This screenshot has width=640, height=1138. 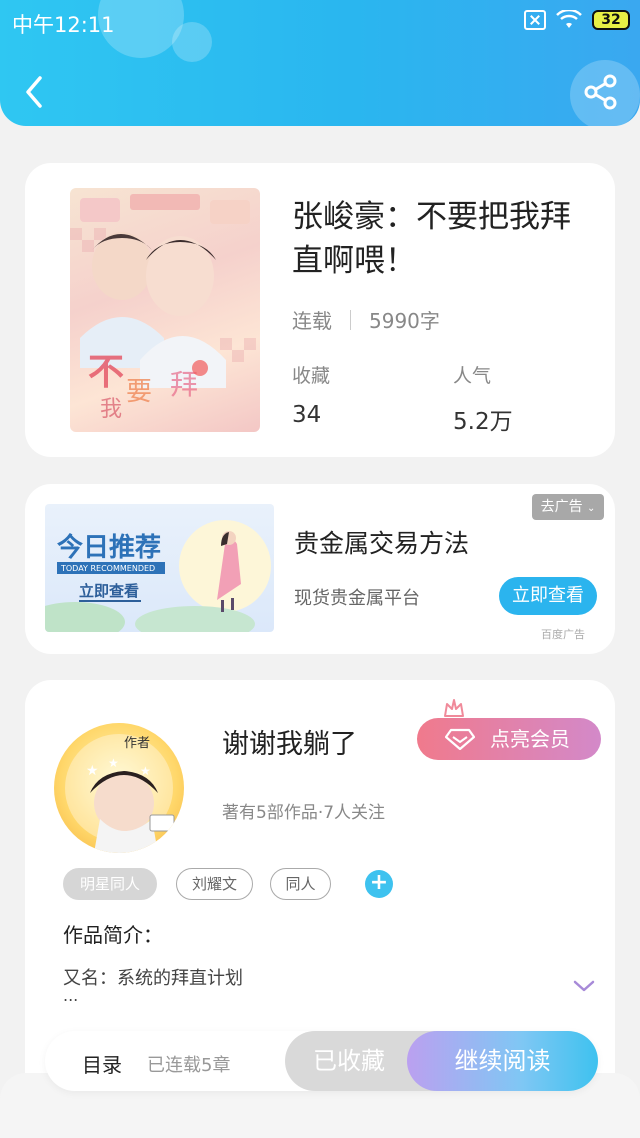 I want to click on ad-subtitle: 现货贵金属平台, so click(x=357, y=598).